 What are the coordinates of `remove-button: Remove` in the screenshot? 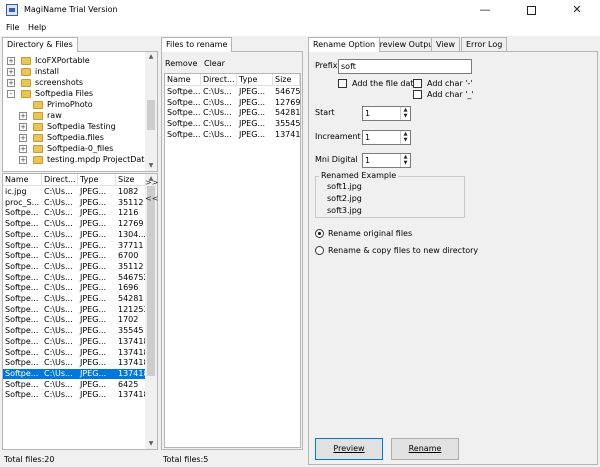 It's located at (181, 63).